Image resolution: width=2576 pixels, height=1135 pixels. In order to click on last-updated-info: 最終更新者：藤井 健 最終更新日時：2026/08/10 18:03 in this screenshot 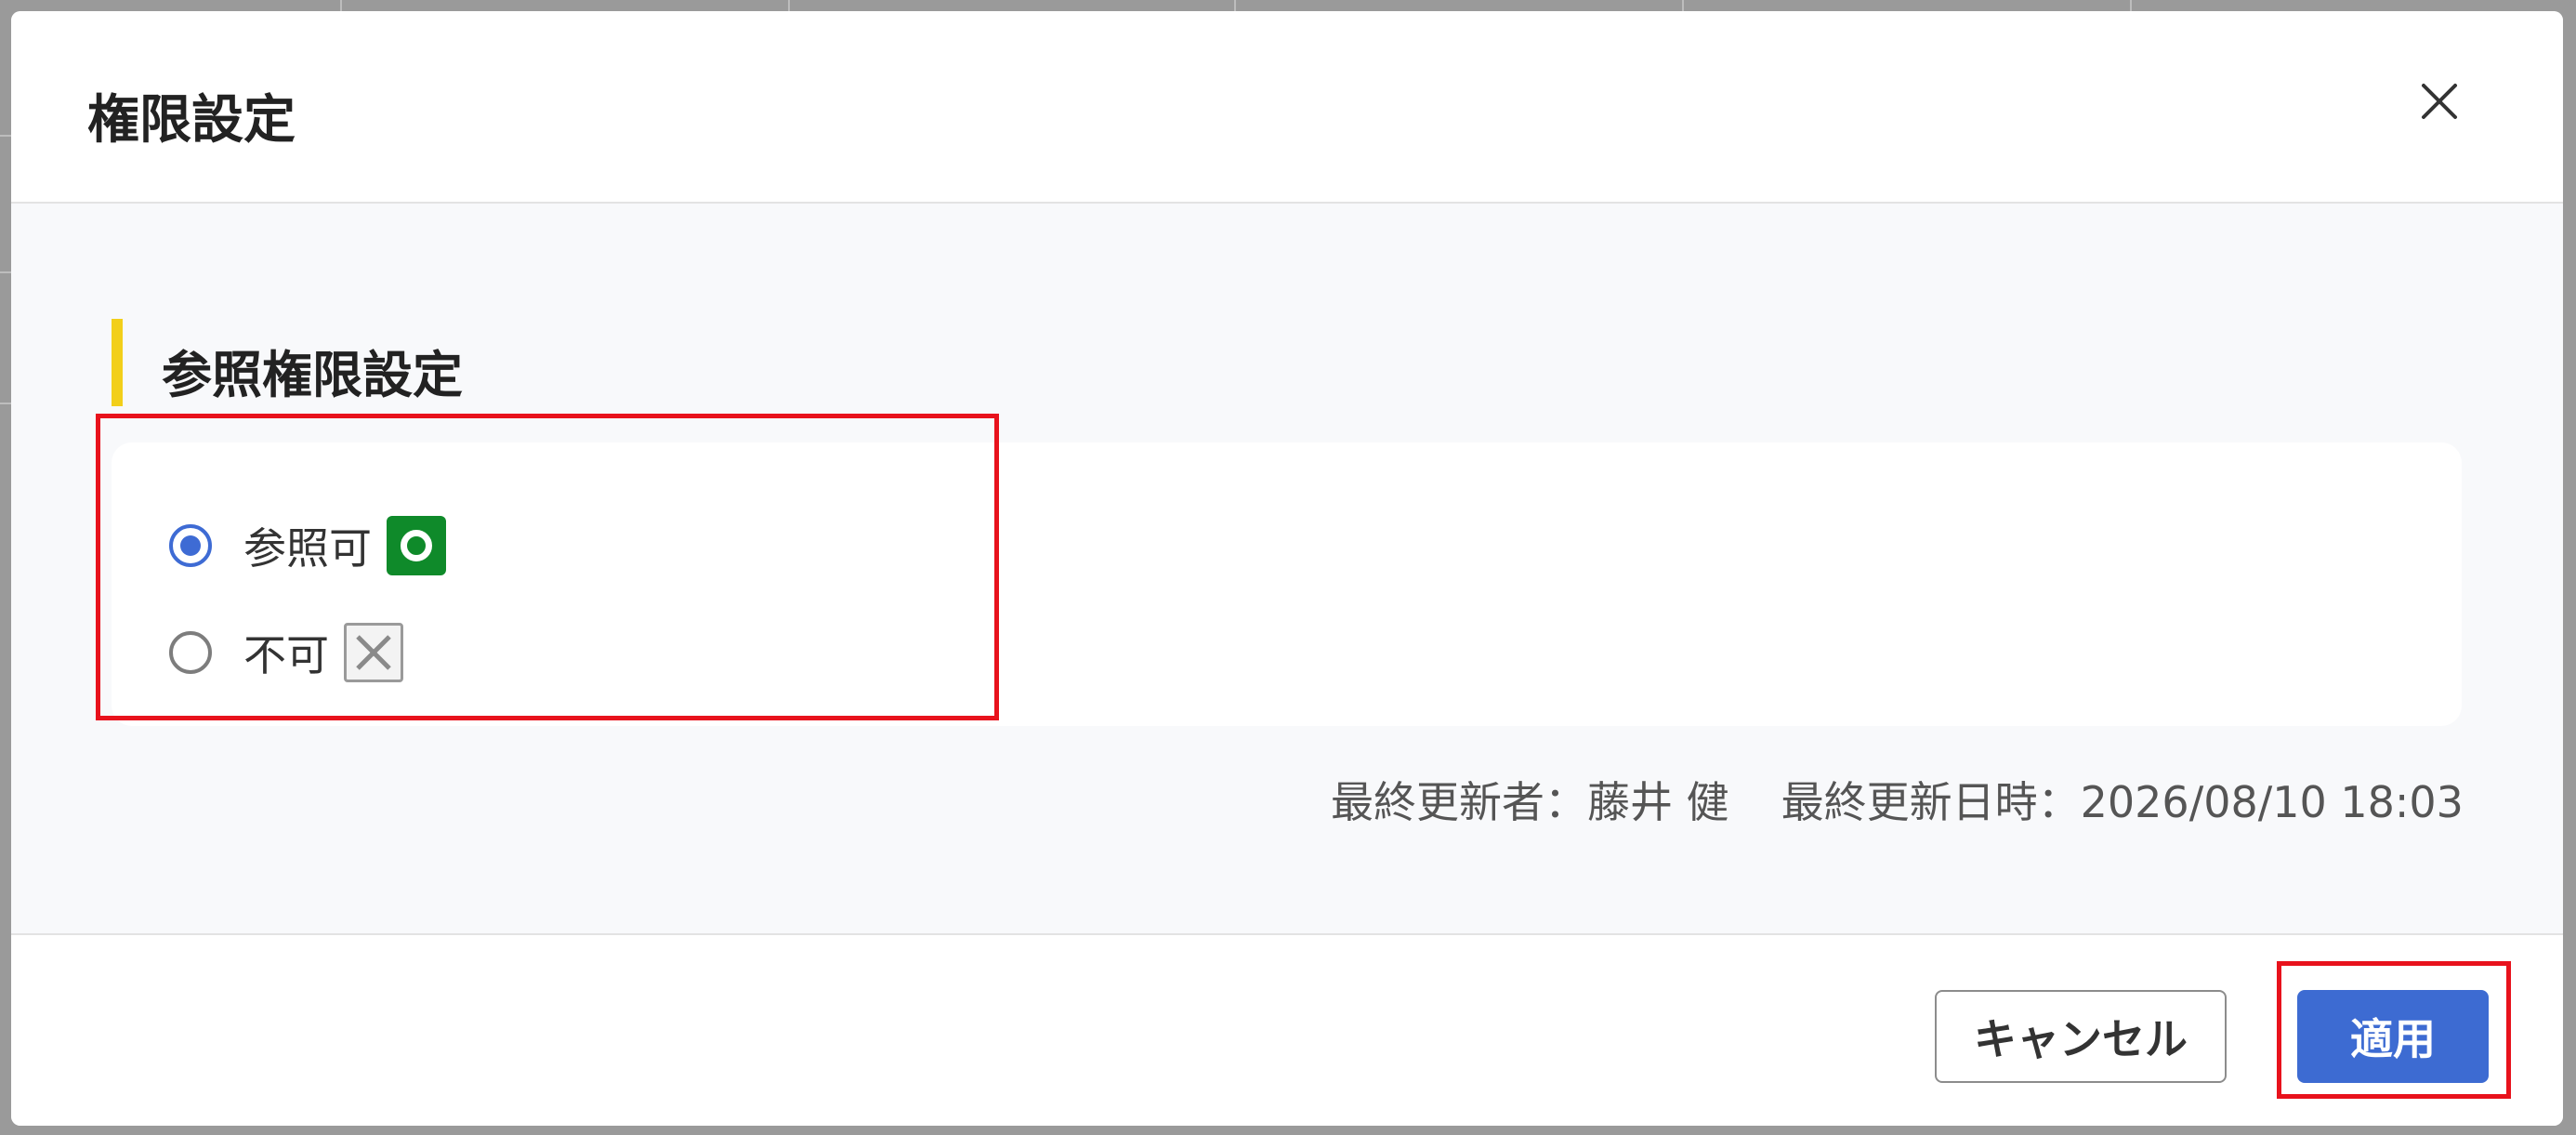, I will do `click(1897, 799)`.